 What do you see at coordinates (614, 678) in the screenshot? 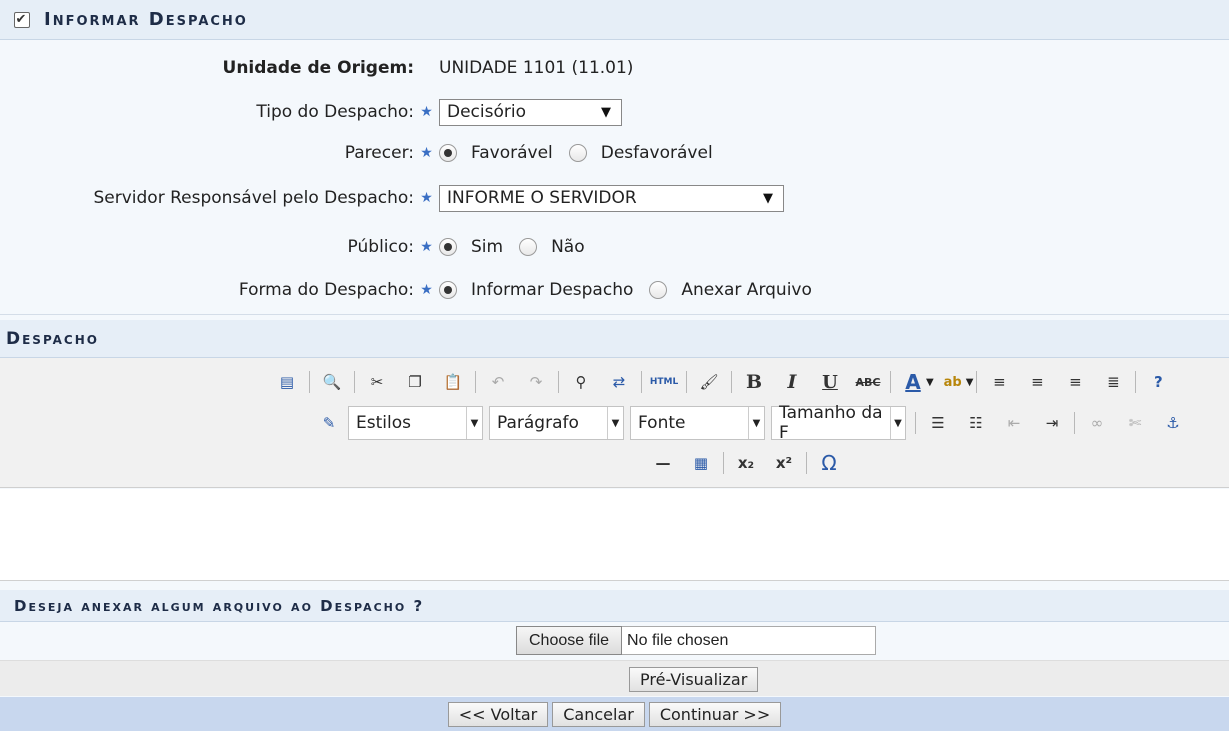
I see `preview-bar: Pré-Visualizar` at bounding box center [614, 678].